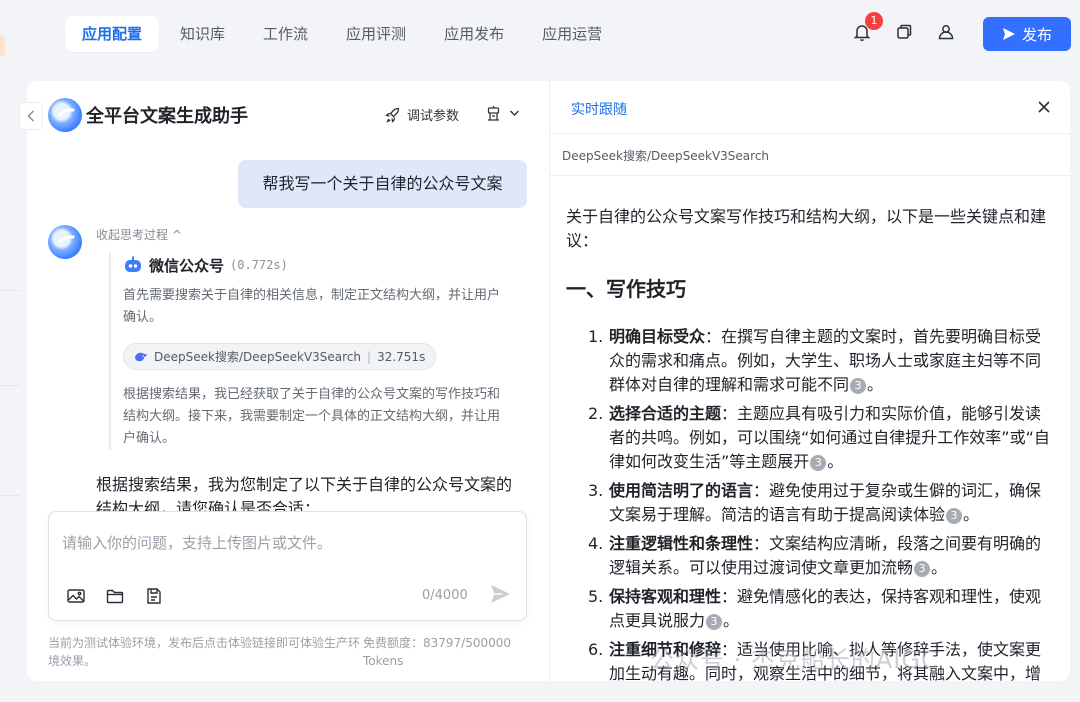 The width and height of the screenshot is (1080, 702). Describe the element at coordinates (1036, 34) in the screenshot. I see `publish-label: 发布` at that location.